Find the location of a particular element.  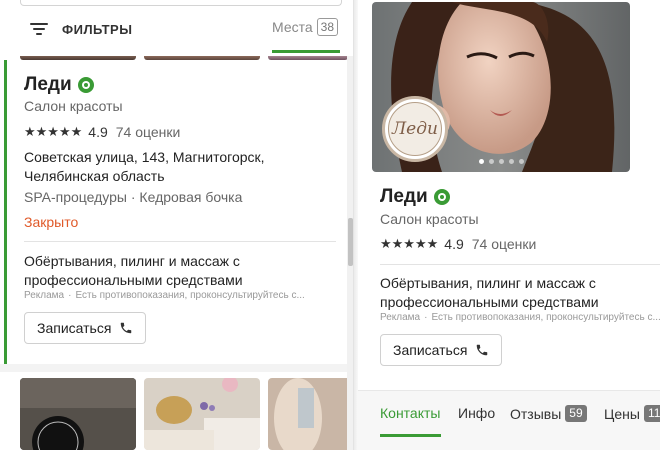

rating-count-link: 74 оценки is located at coordinates (148, 132).